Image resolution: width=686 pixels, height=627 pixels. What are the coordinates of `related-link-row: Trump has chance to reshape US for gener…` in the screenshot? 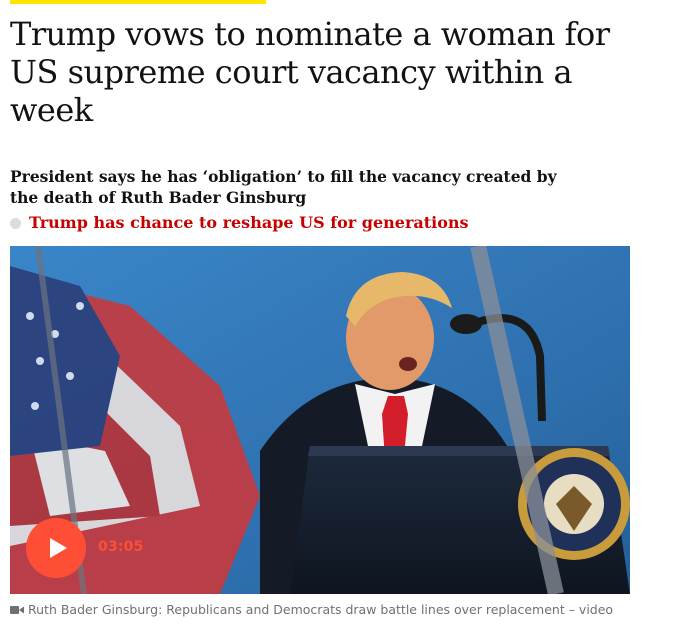 It's located at (239, 223).